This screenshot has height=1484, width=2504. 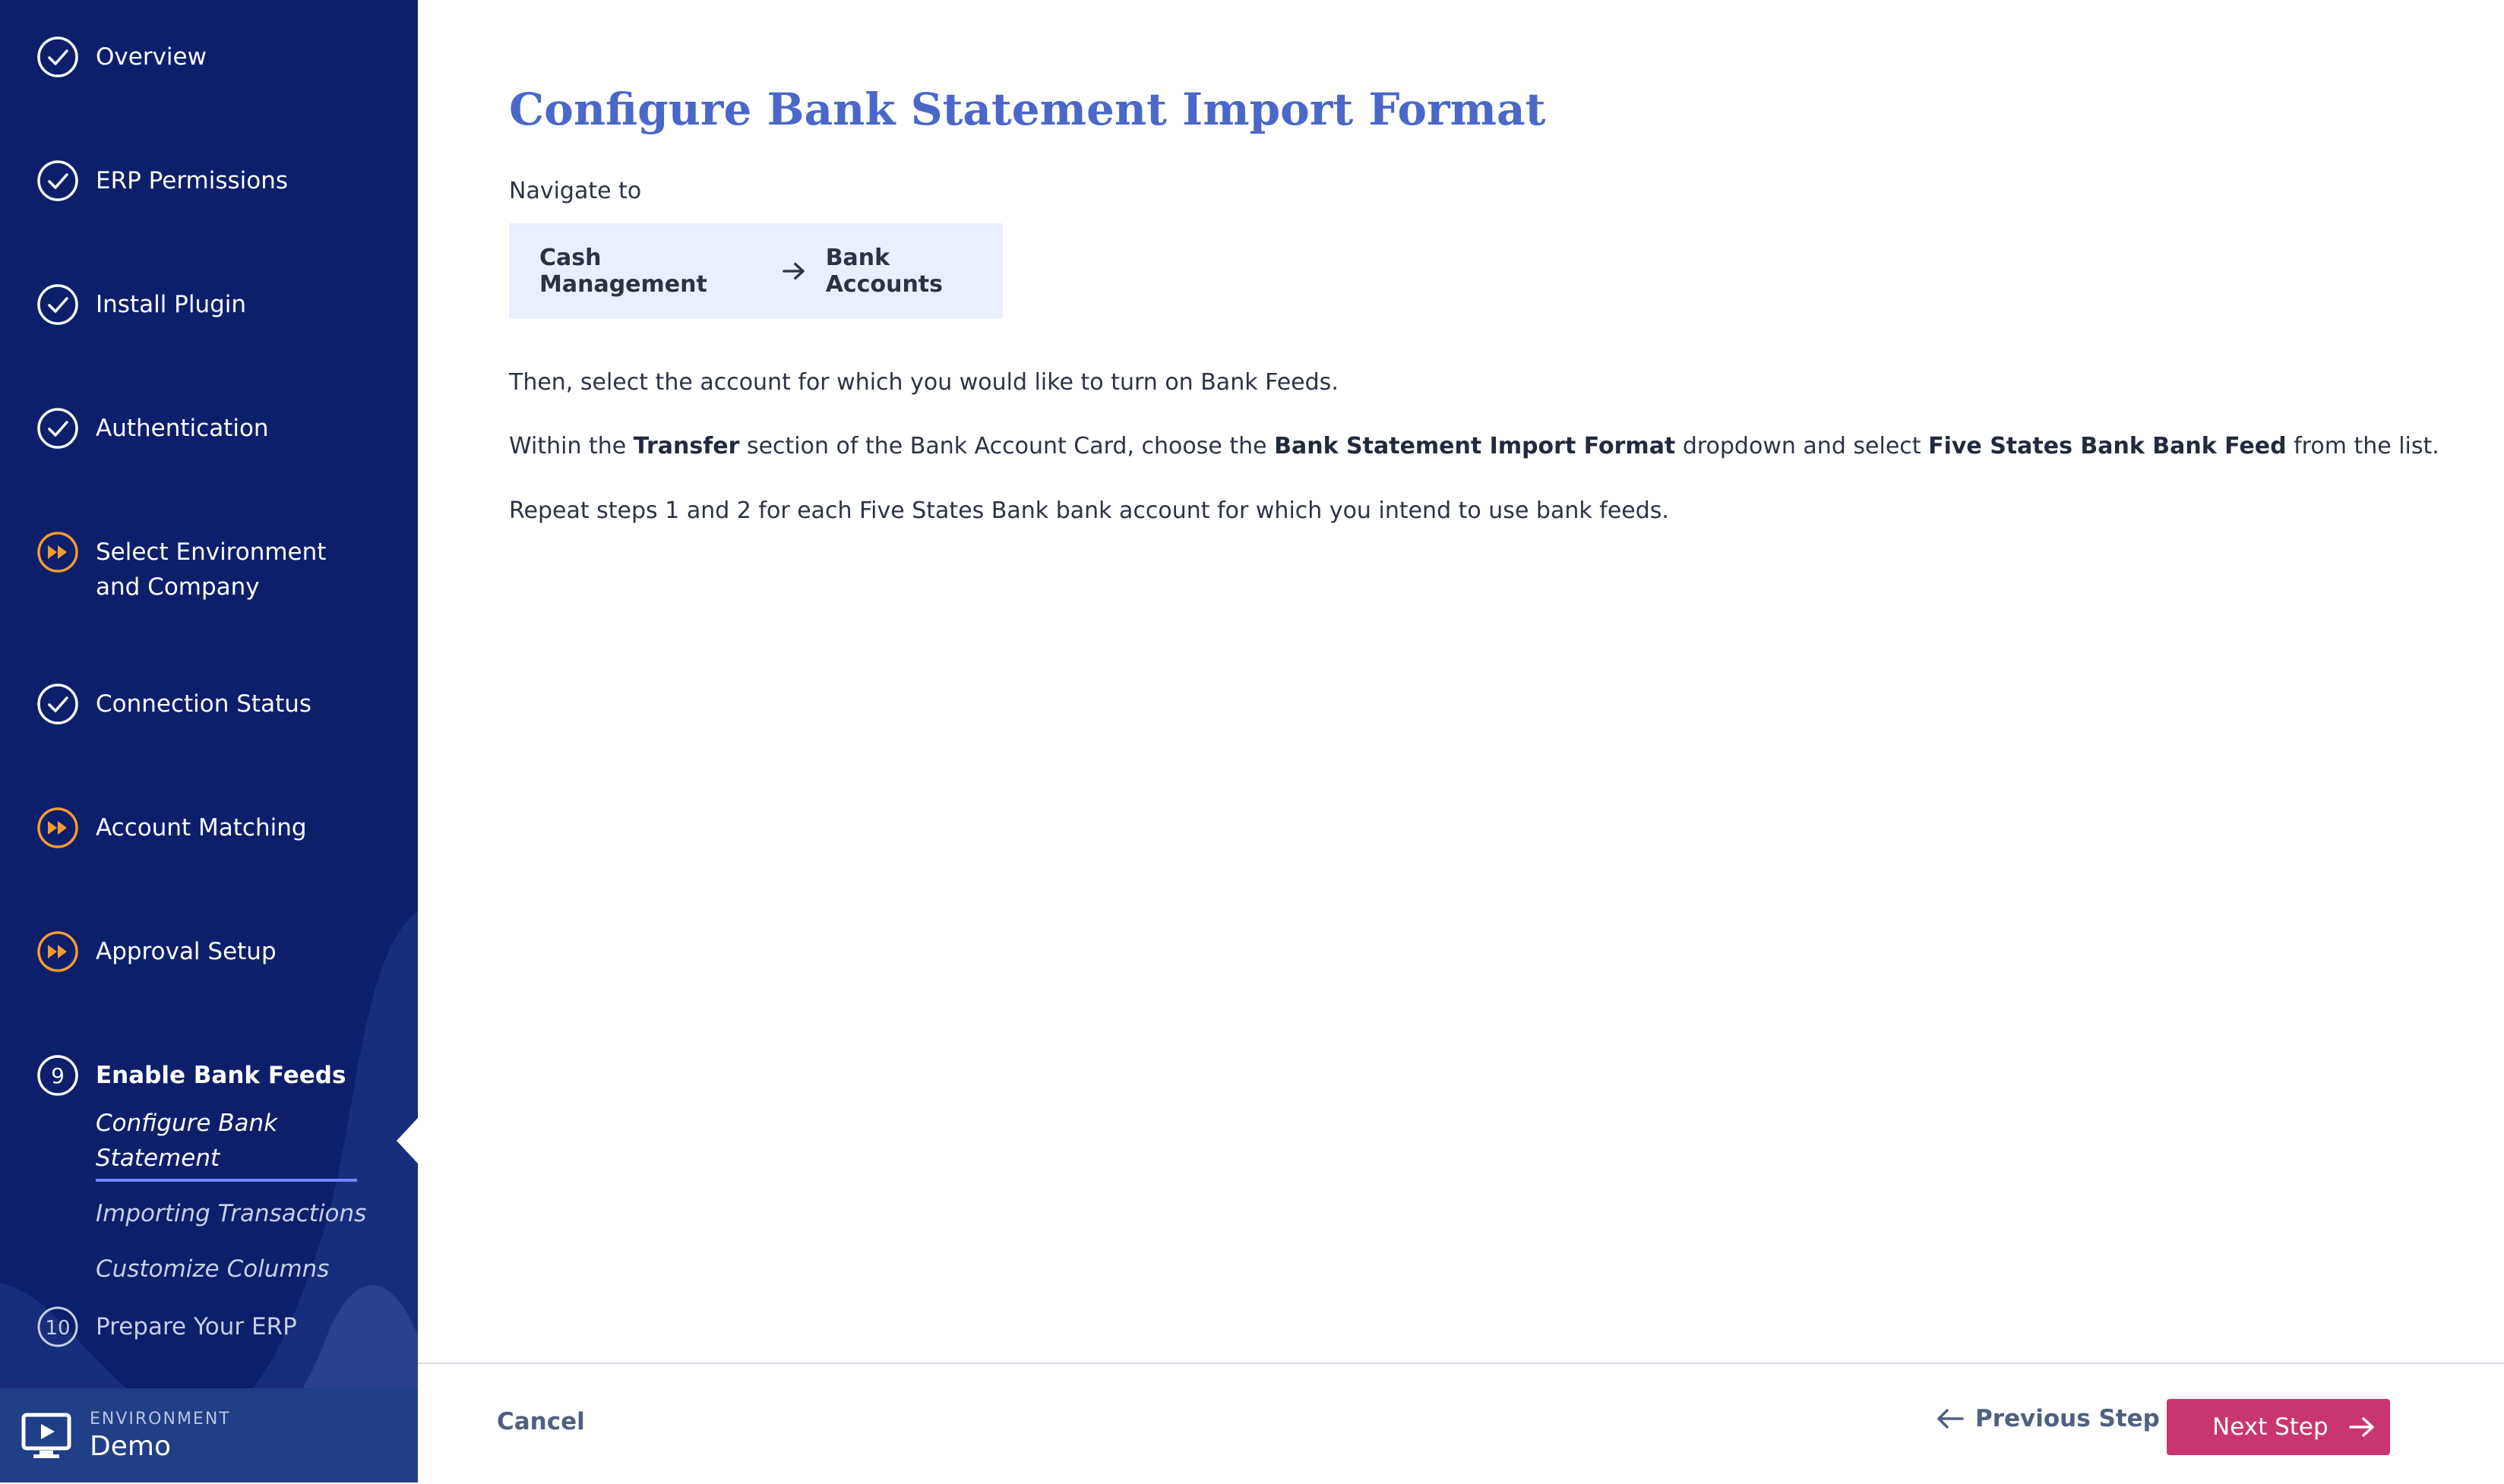 I want to click on step-erp-permissions: ERP Permissions, so click(x=195, y=181).